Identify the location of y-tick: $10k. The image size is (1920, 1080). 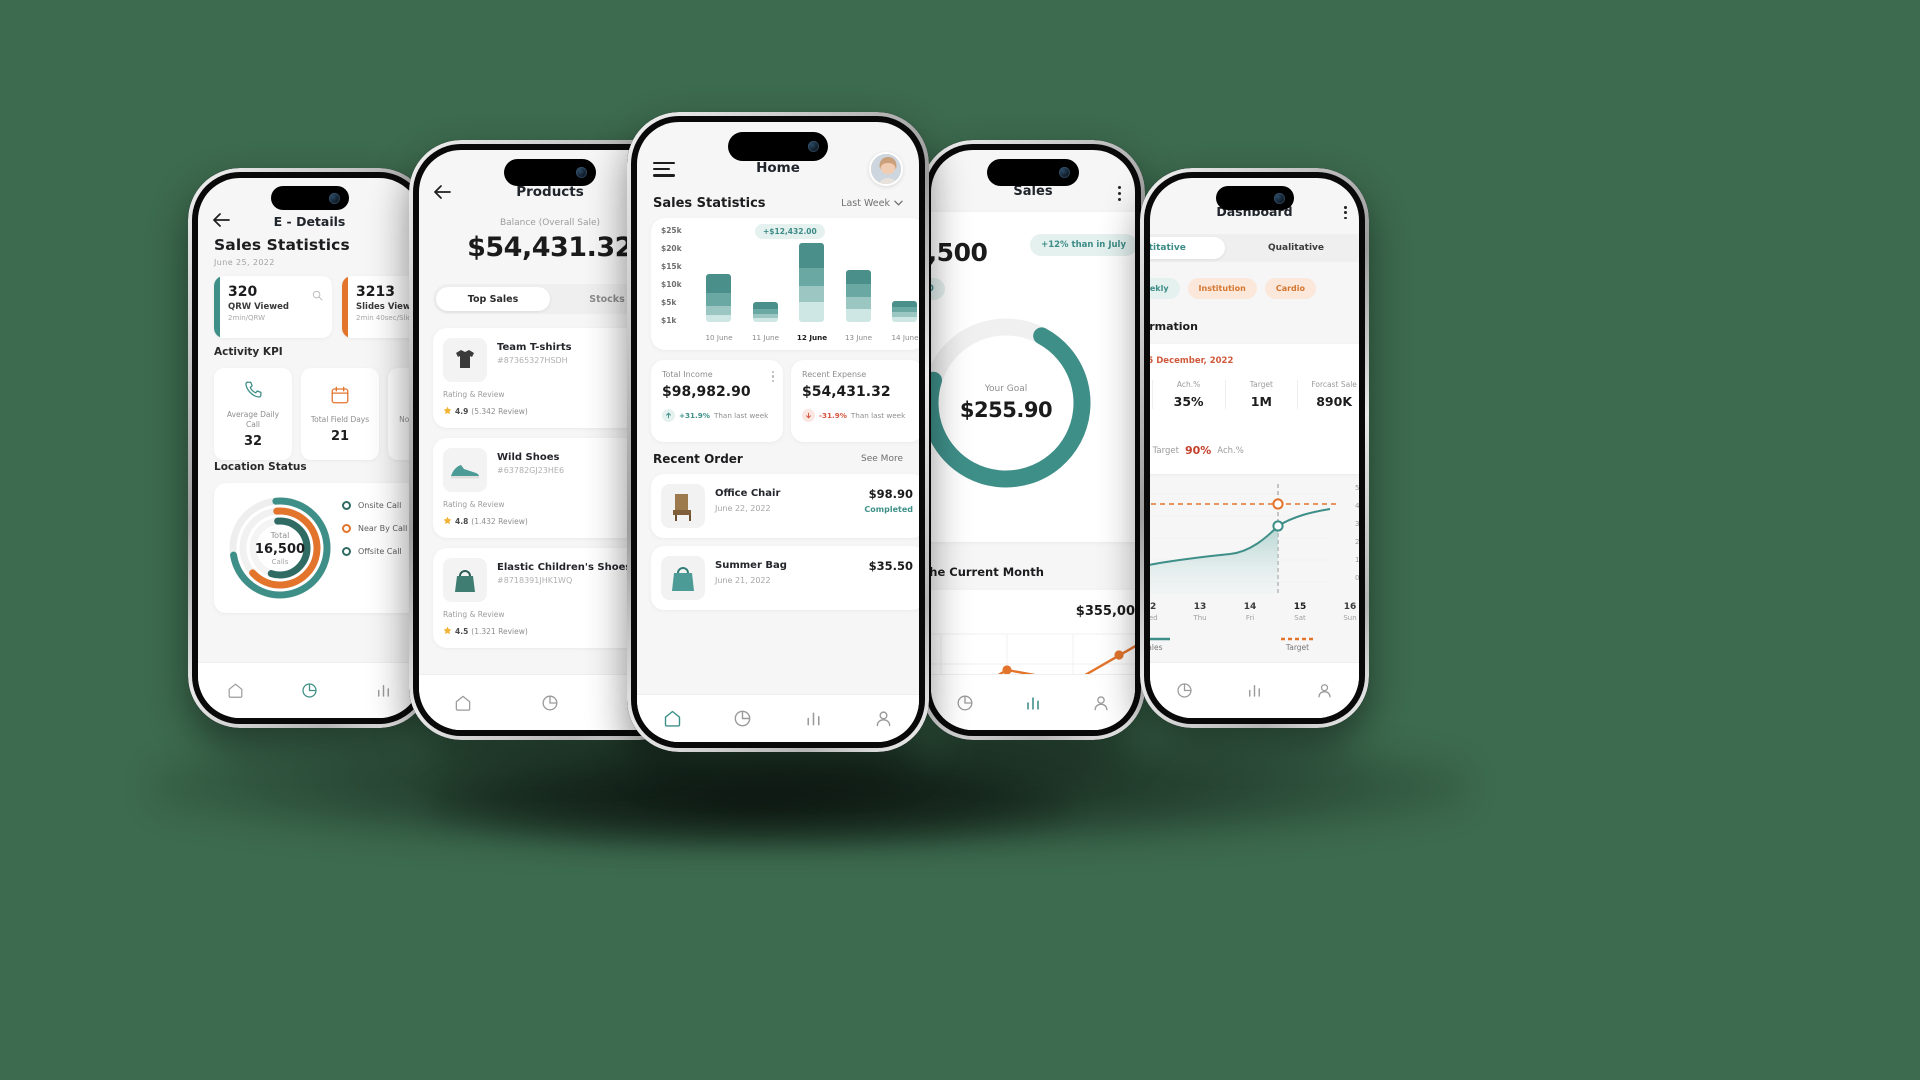
(671, 284).